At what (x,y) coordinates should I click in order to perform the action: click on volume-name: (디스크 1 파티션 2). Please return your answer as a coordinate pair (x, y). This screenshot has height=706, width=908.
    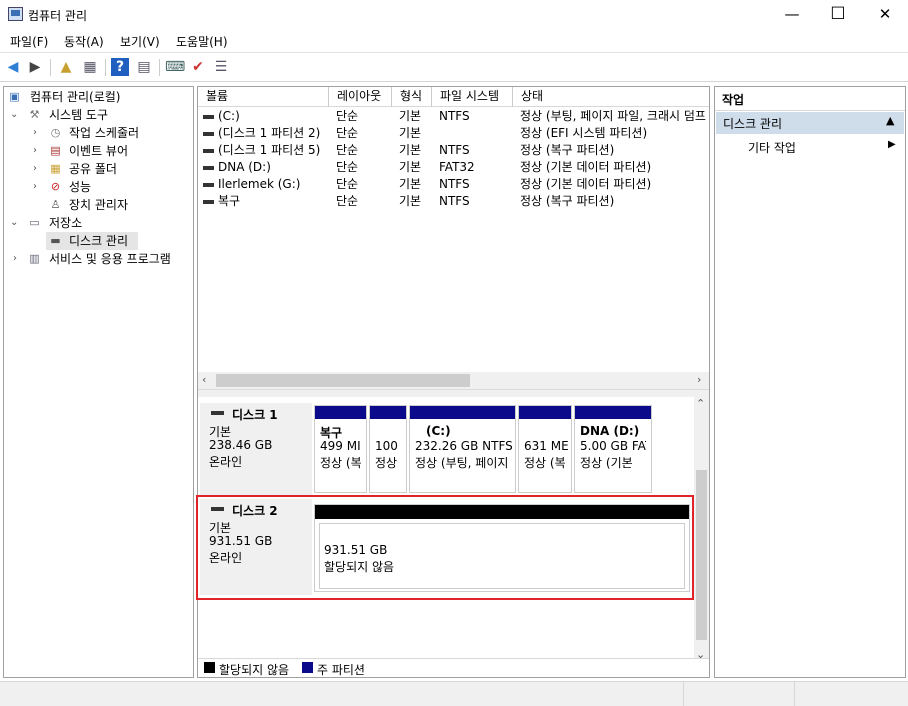
    Looking at the image, I should click on (269, 133).